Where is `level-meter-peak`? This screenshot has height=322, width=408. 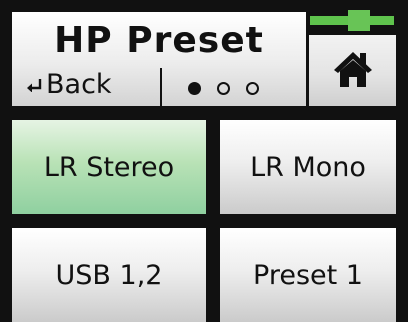
level-meter-peak is located at coordinates (359, 20).